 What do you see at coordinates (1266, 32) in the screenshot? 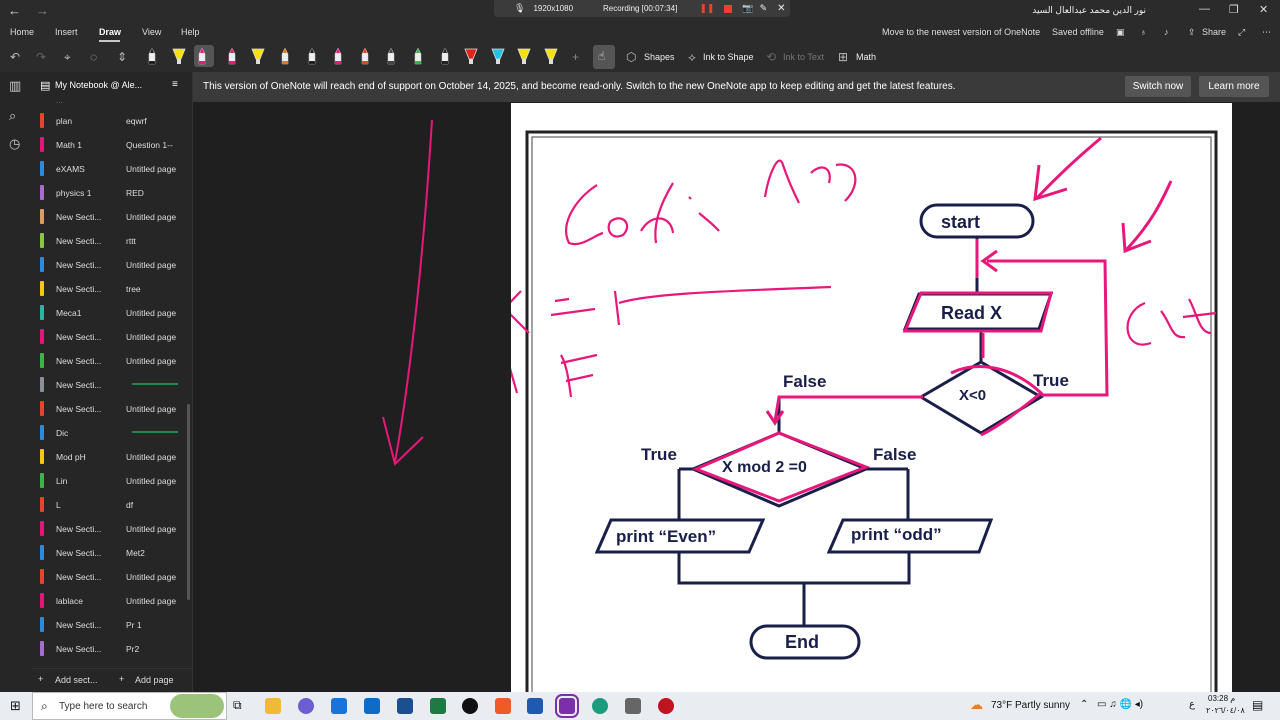
I see `more-icon: ⋯` at bounding box center [1266, 32].